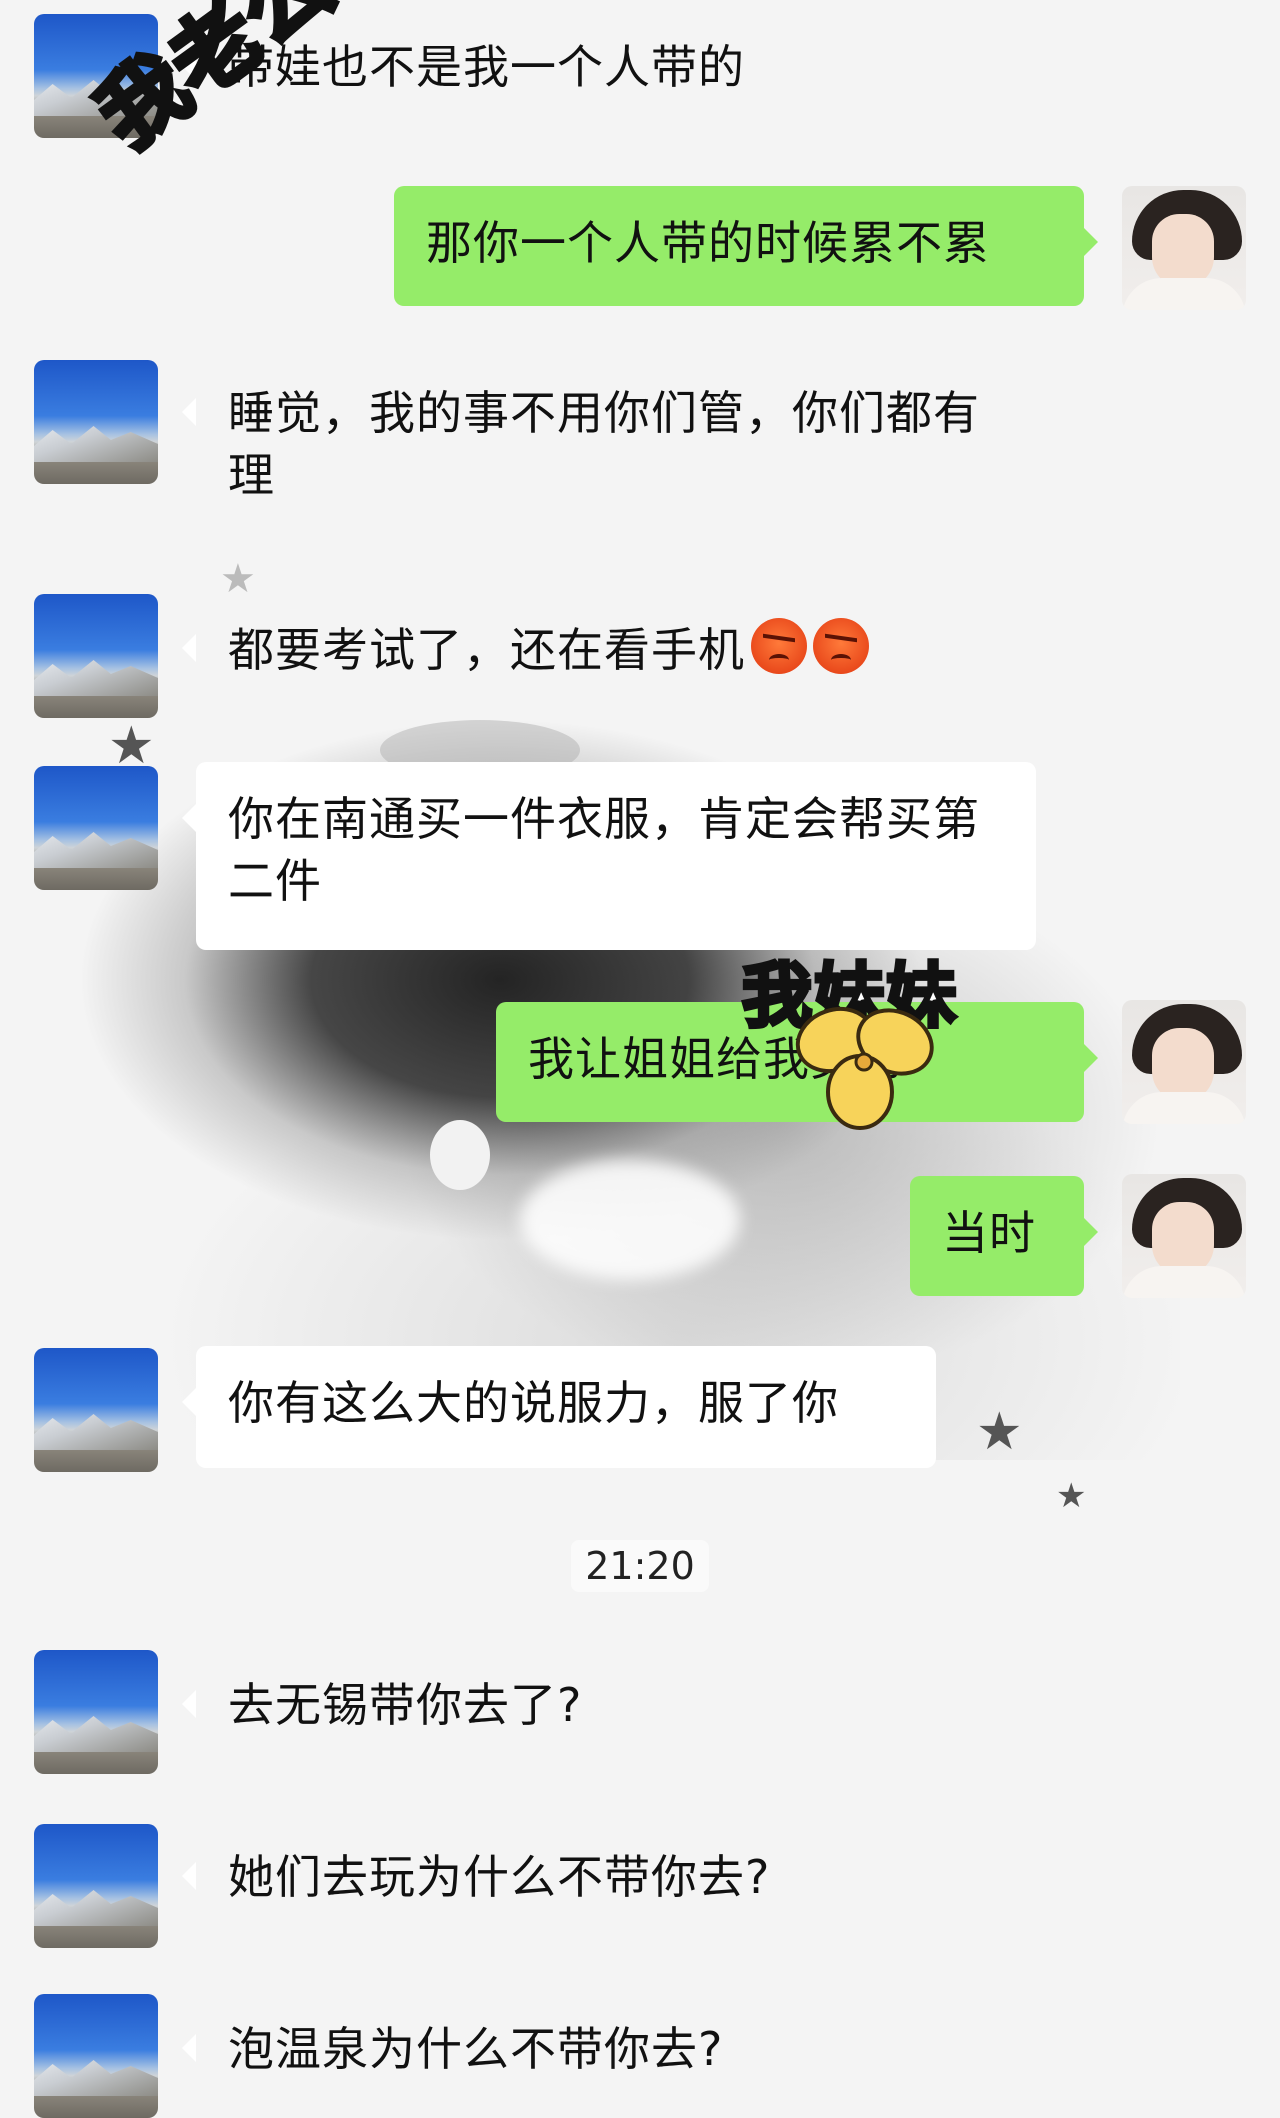  Describe the element at coordinates (864, 1068) in the screenshot. I see `clover-sticker-icon` at that location.